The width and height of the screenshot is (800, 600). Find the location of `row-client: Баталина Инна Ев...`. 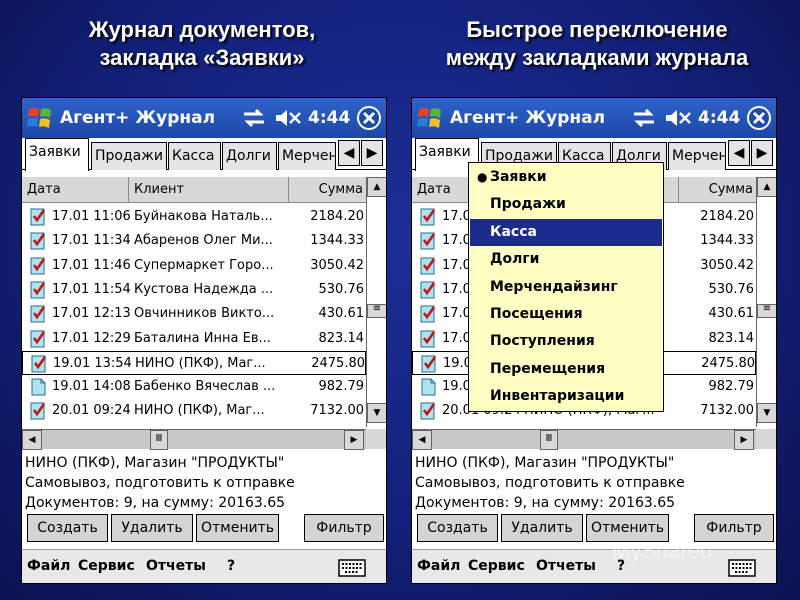

row-client: Баталина Инна Ев... is located at coordinates (202, 338).